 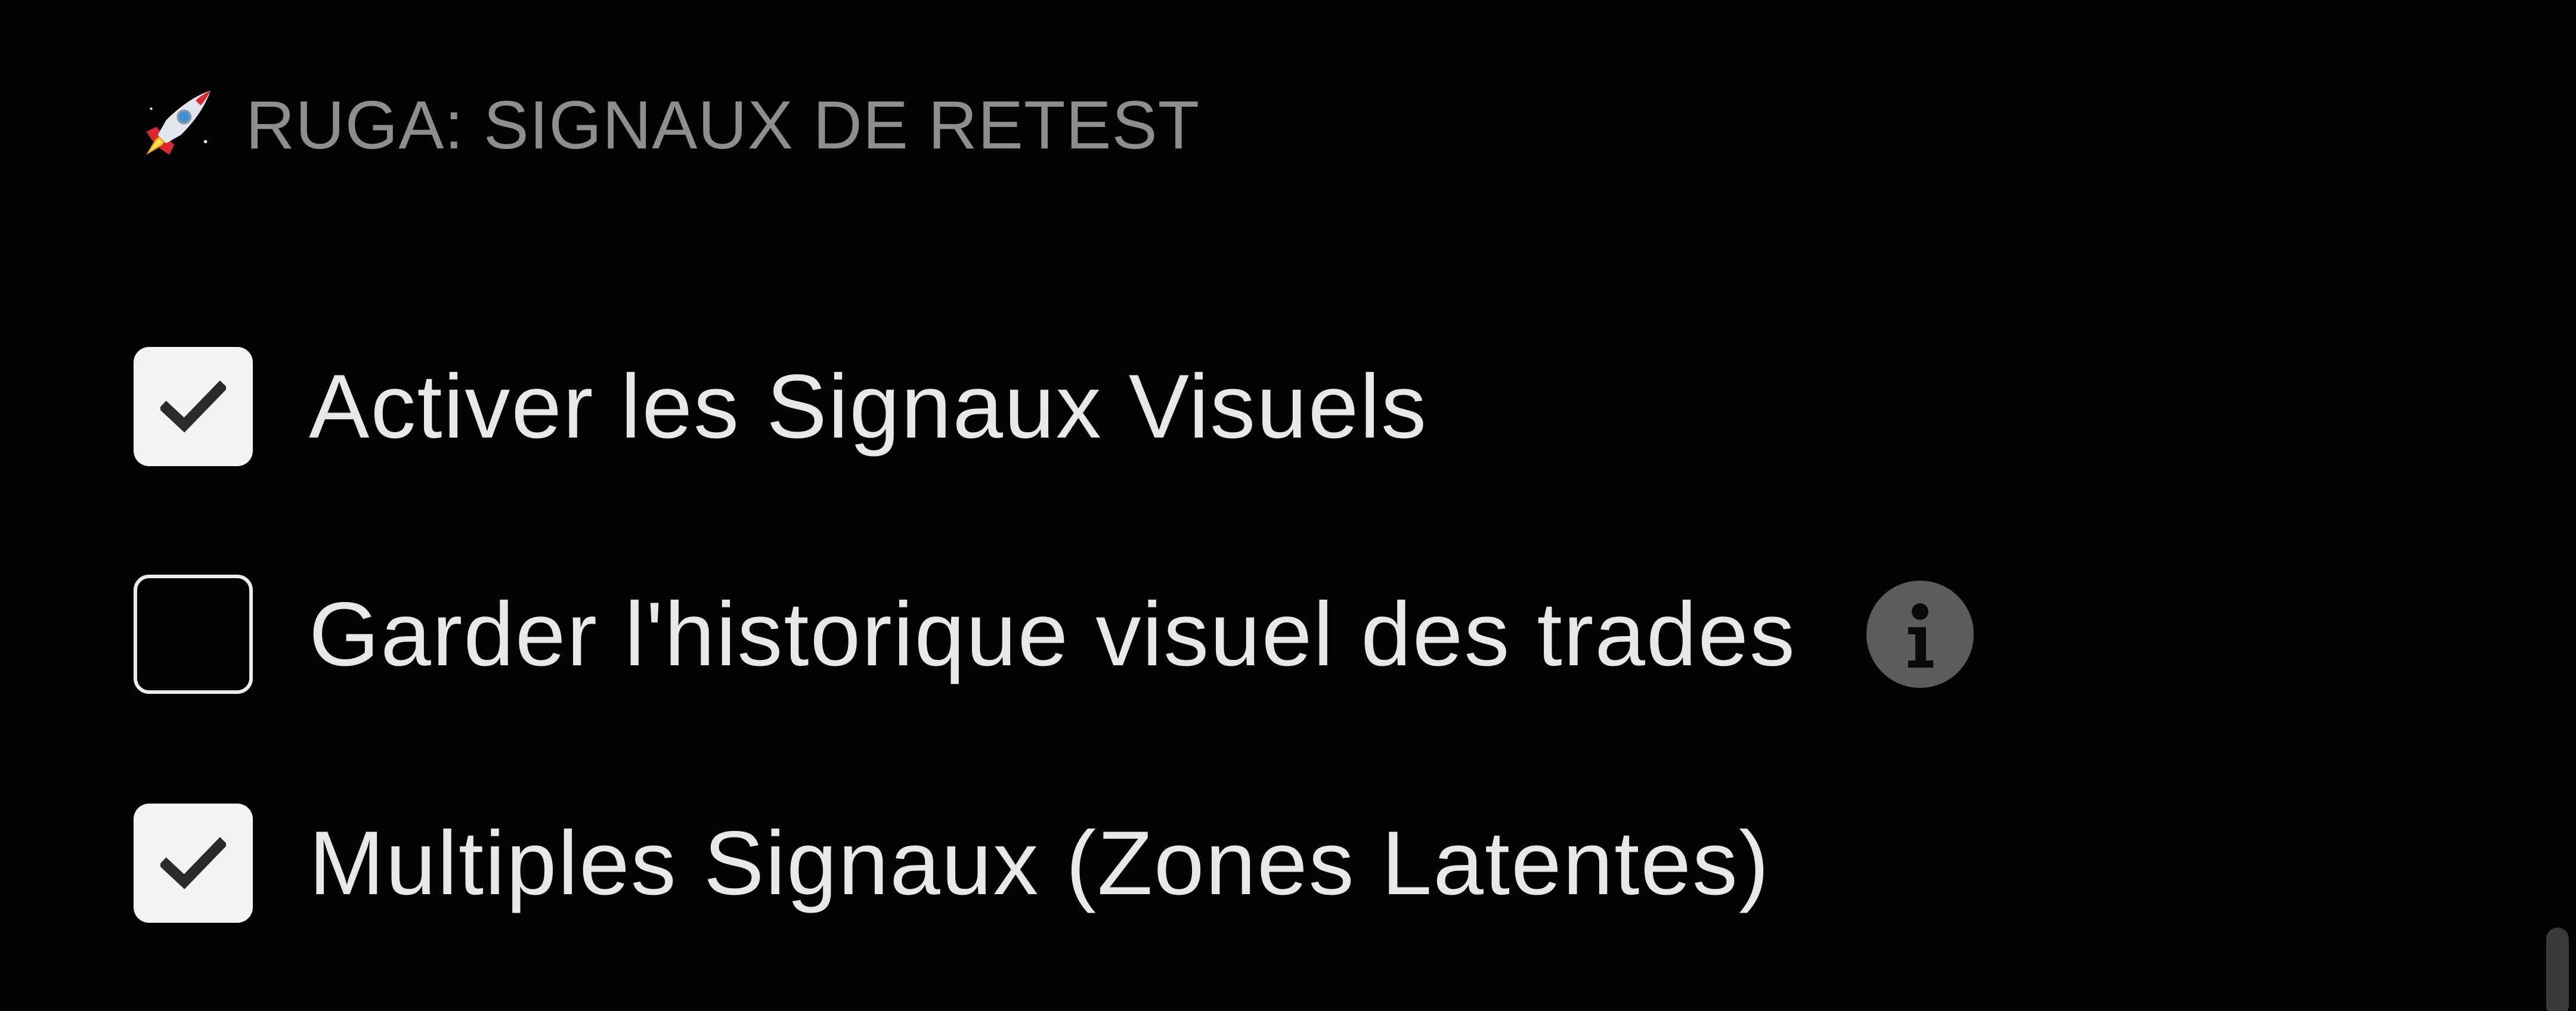 I want to click on scrollbar, so click(x=2557, y=970).